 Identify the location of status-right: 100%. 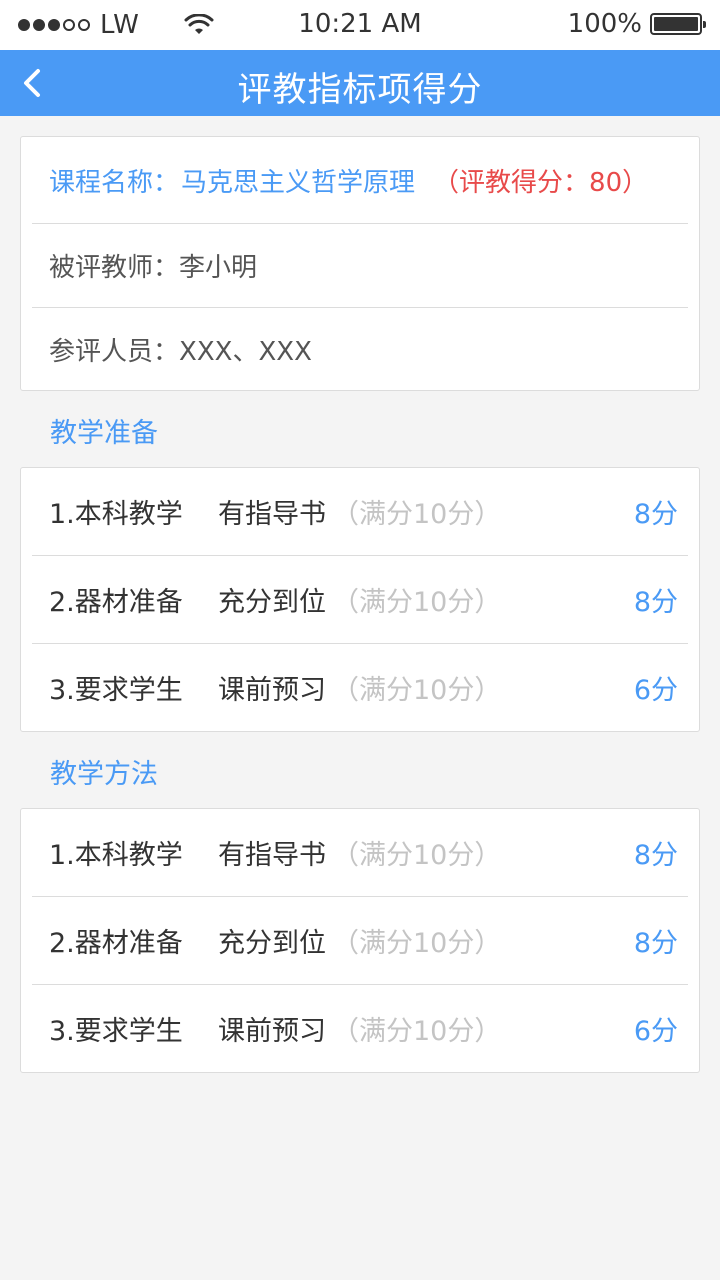
(636, 24).